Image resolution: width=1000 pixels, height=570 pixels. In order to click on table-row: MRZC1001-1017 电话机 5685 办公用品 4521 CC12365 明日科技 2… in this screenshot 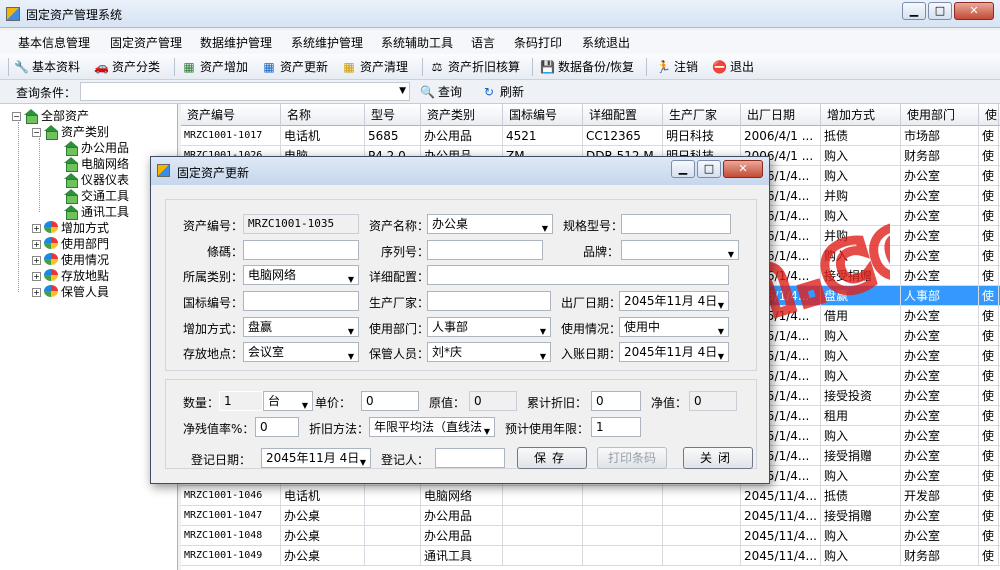, I will do `click(590, 136)`.